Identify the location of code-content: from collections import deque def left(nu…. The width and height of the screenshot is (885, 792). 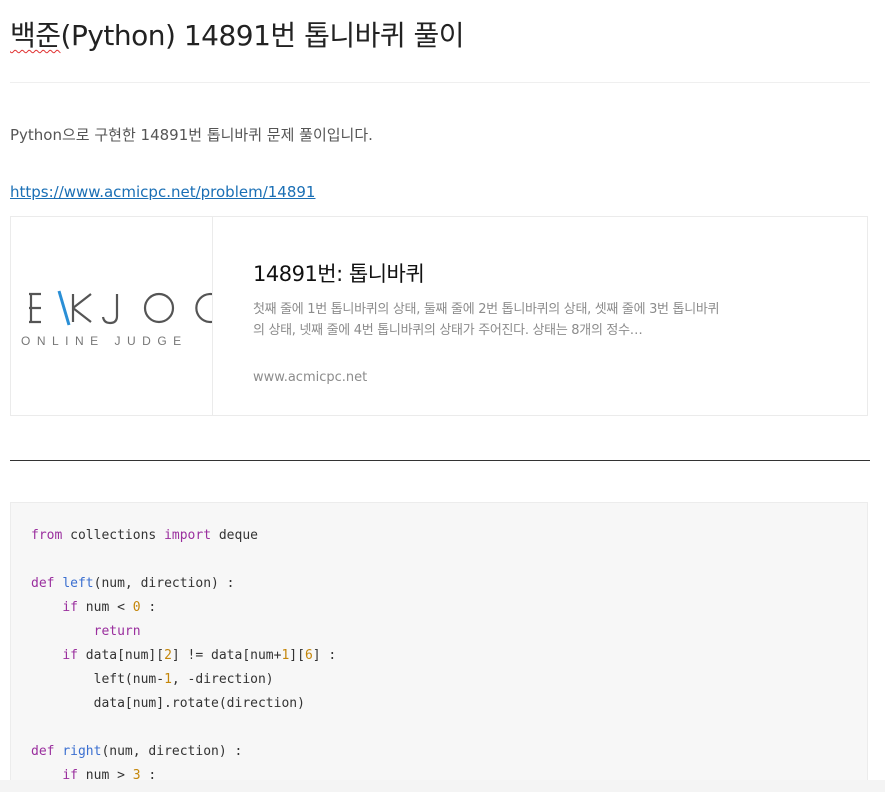
(183, 656).